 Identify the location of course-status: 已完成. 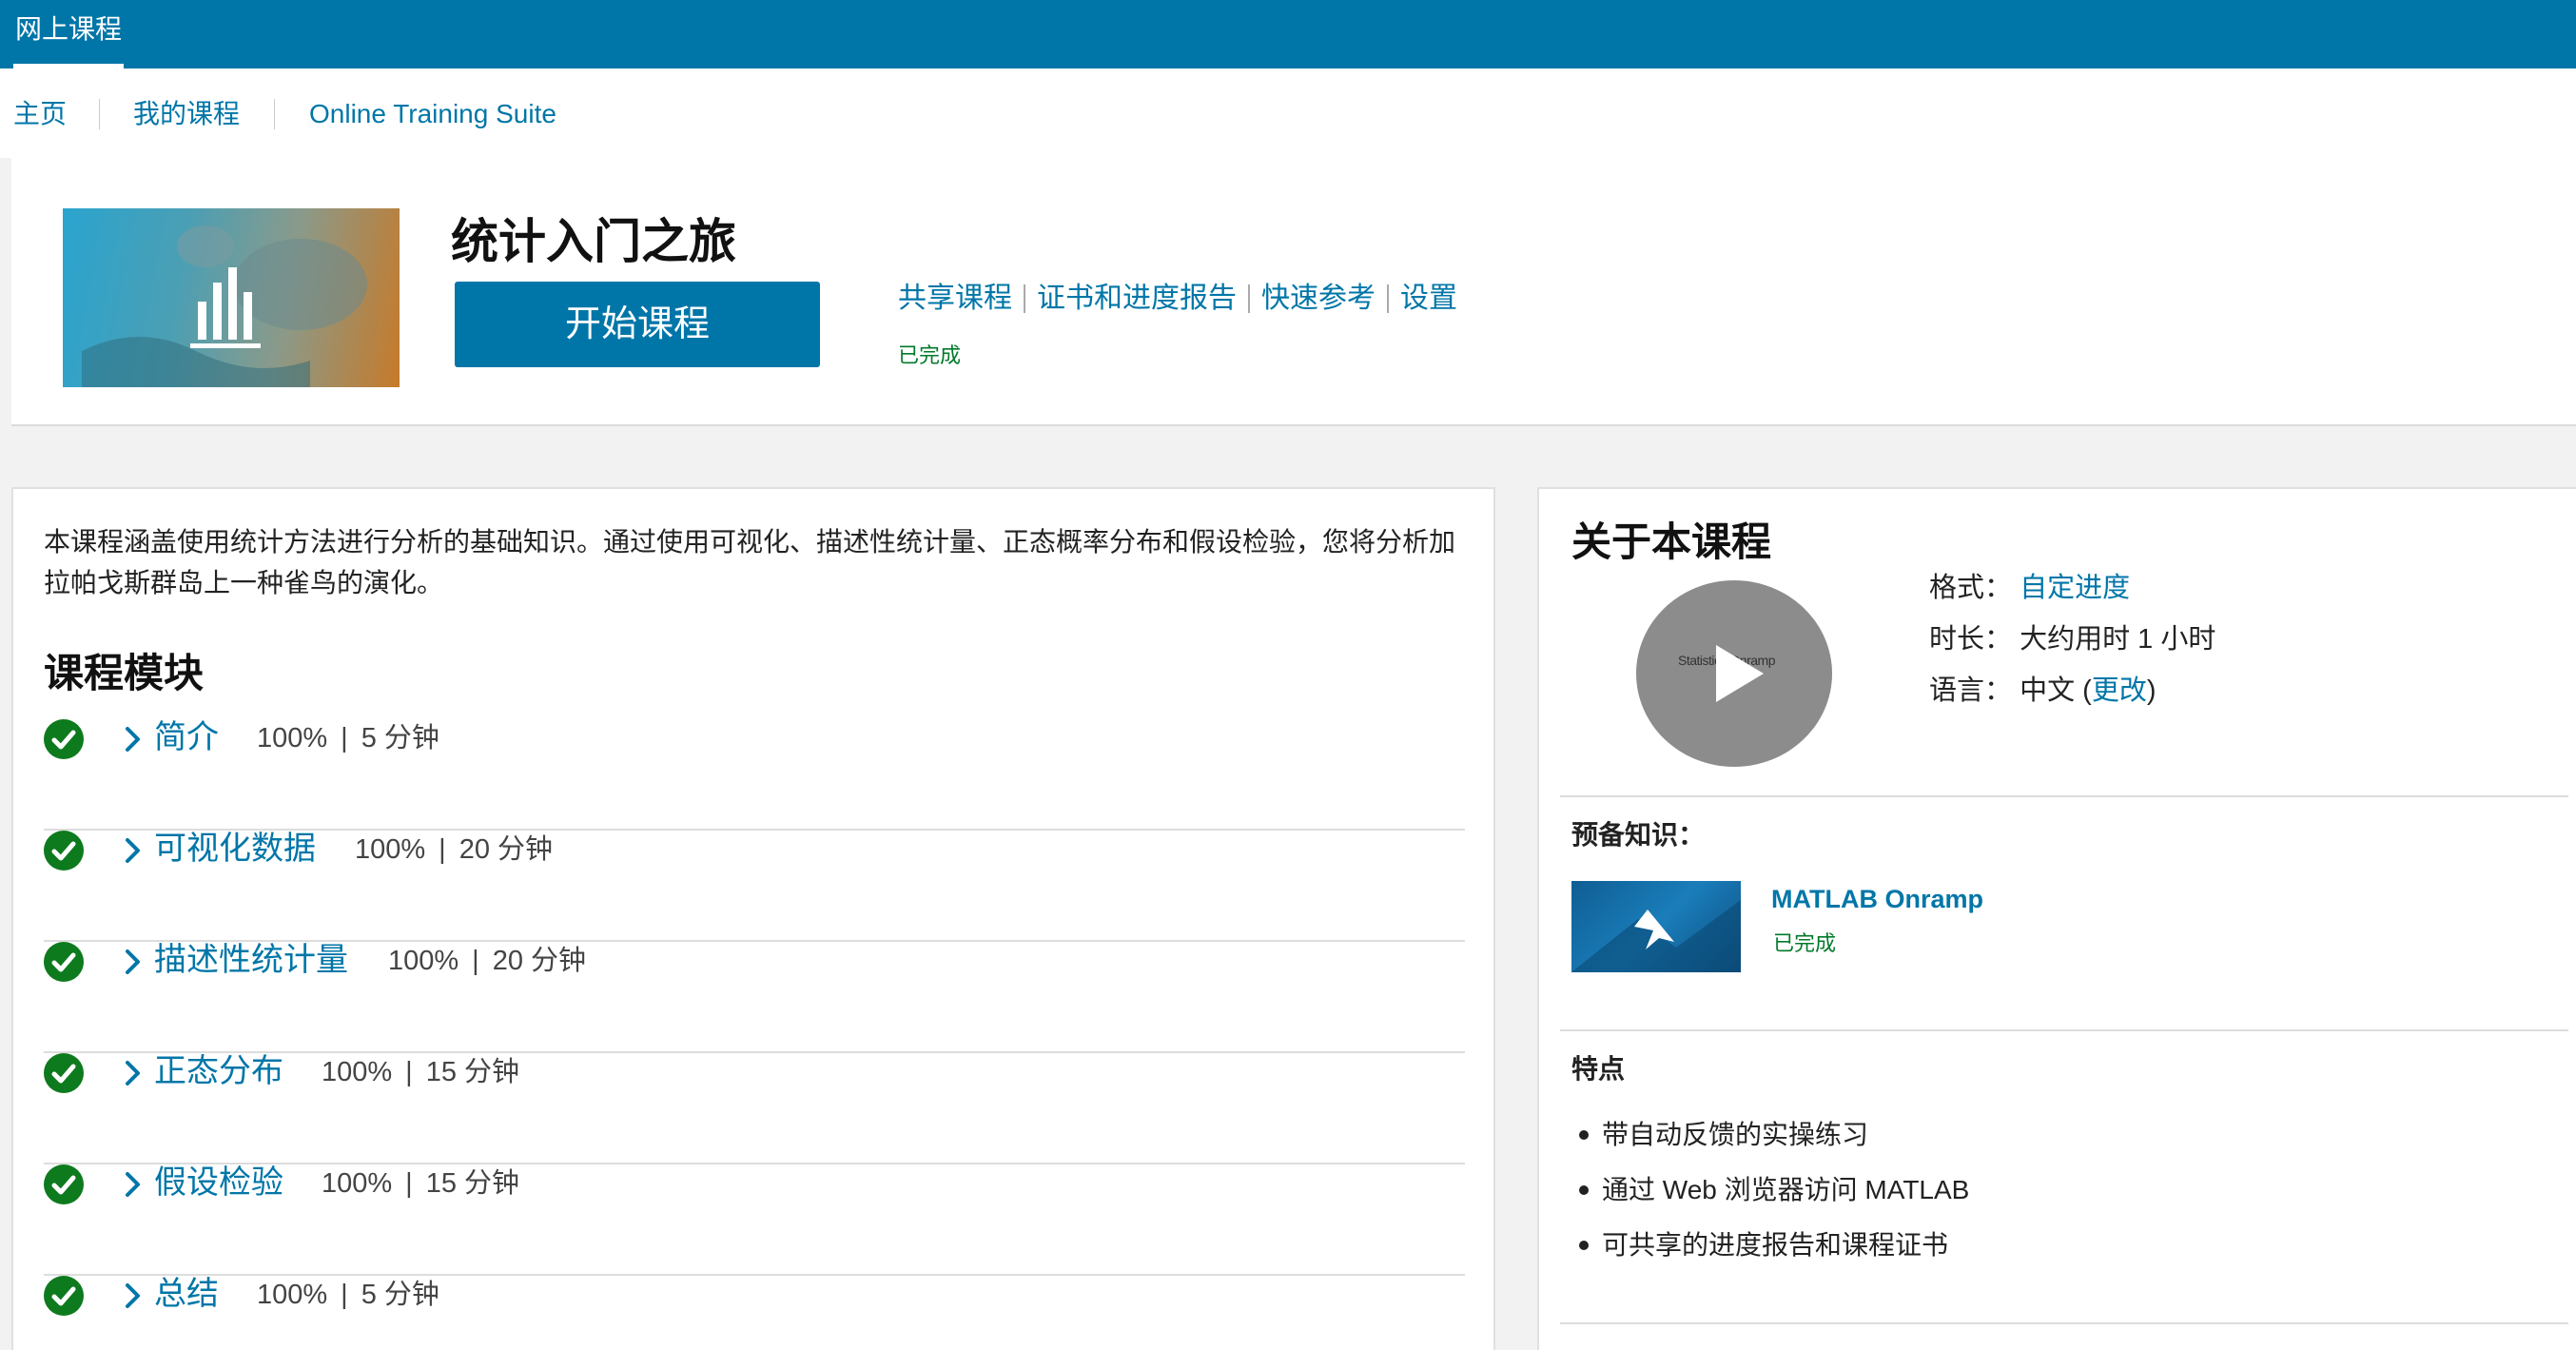
(930, 355).